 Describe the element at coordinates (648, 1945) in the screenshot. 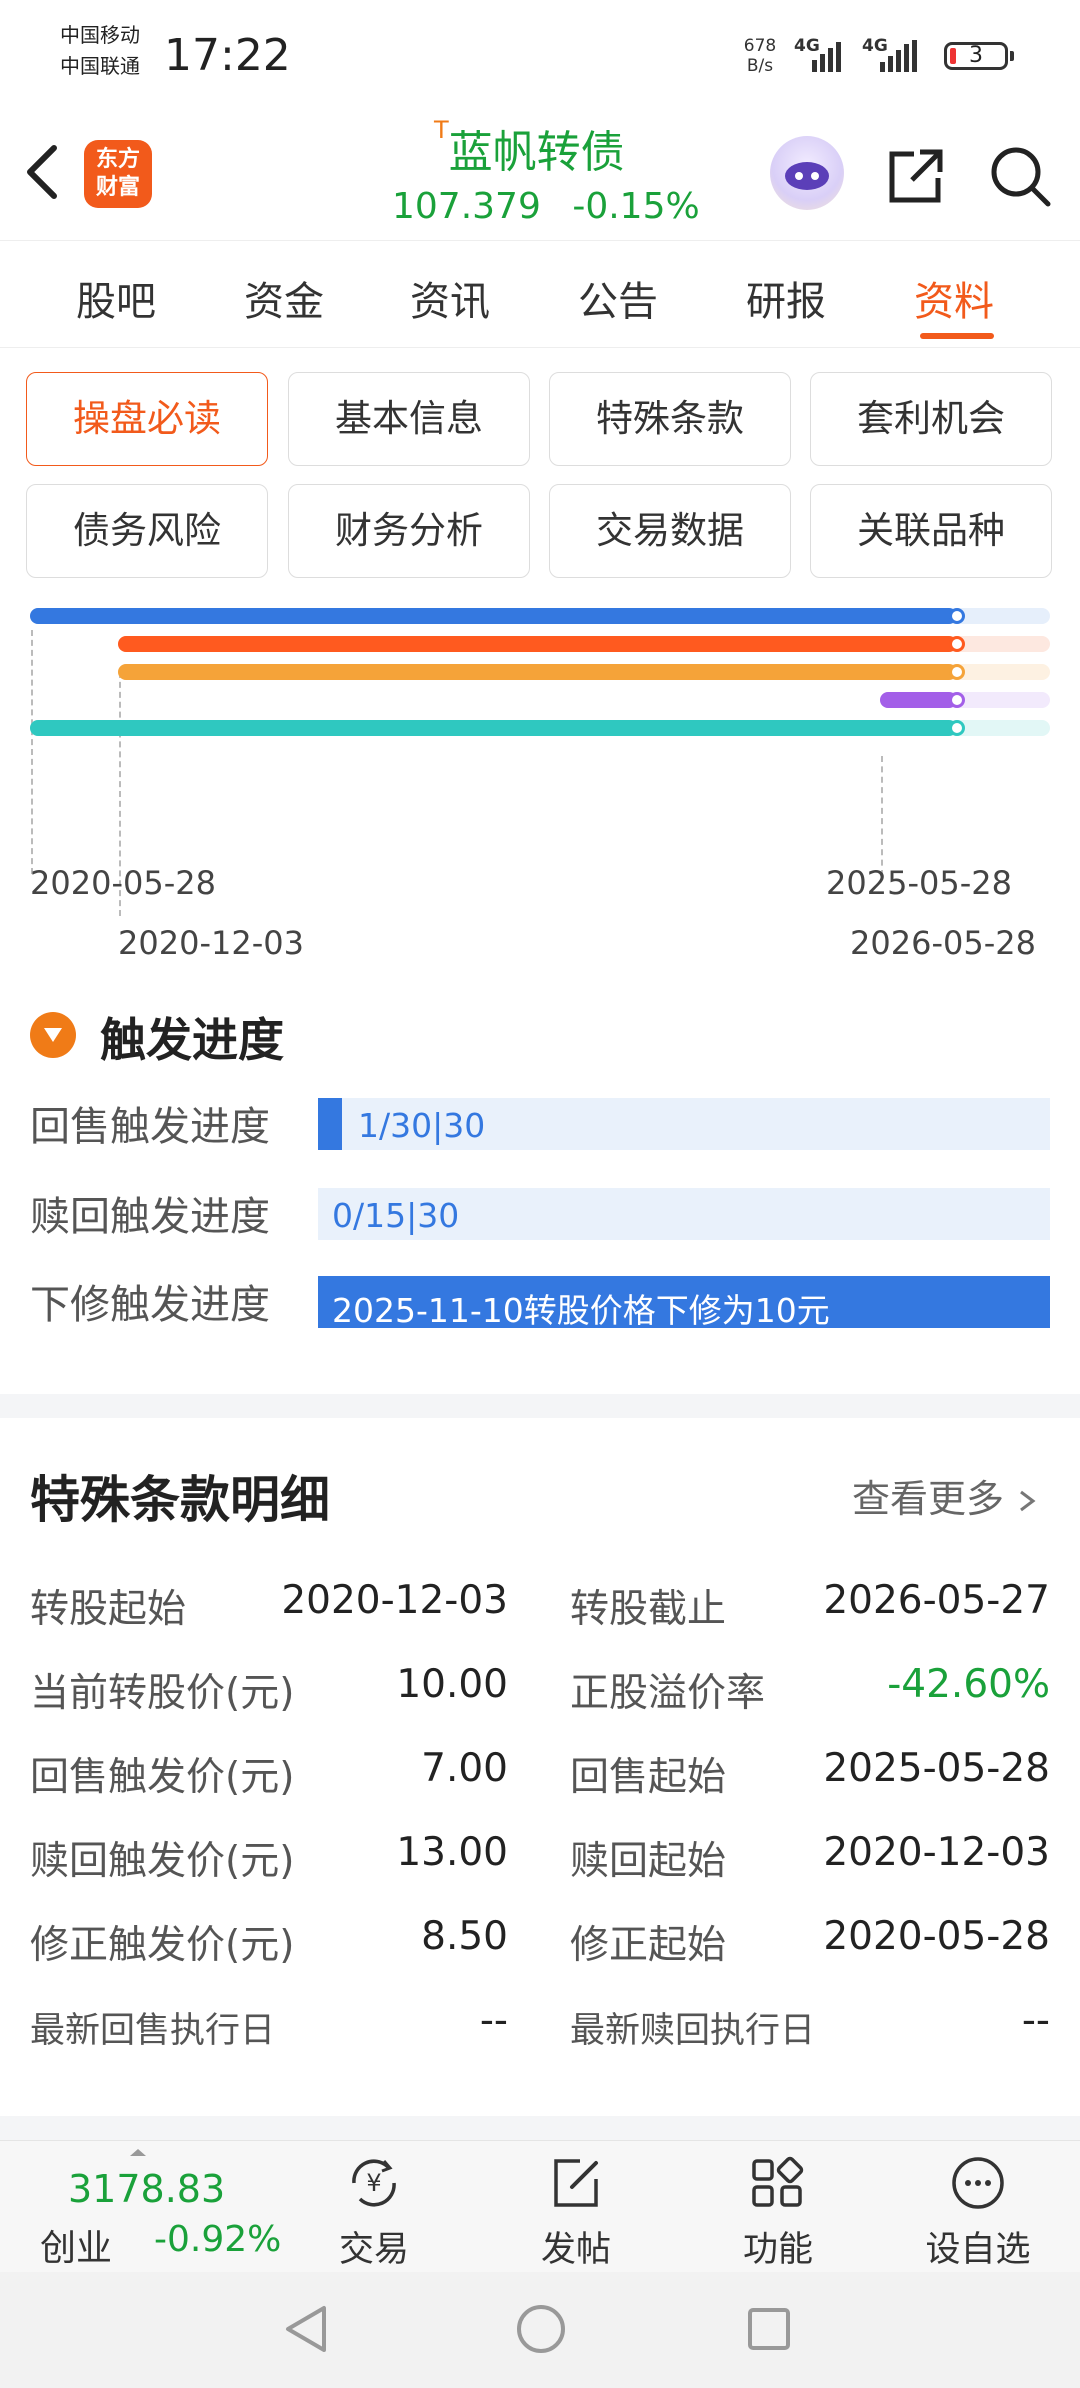

I see `revision-start-label: 修正起始` at that location.